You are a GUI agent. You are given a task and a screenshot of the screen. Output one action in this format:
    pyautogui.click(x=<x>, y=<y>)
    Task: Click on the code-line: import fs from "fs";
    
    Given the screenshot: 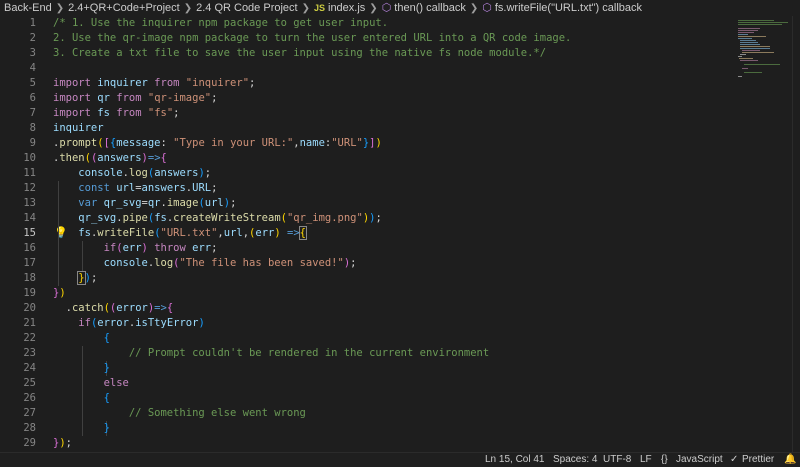 What is the action you would take?
    pyautogui.click(x=116, y=113)
    